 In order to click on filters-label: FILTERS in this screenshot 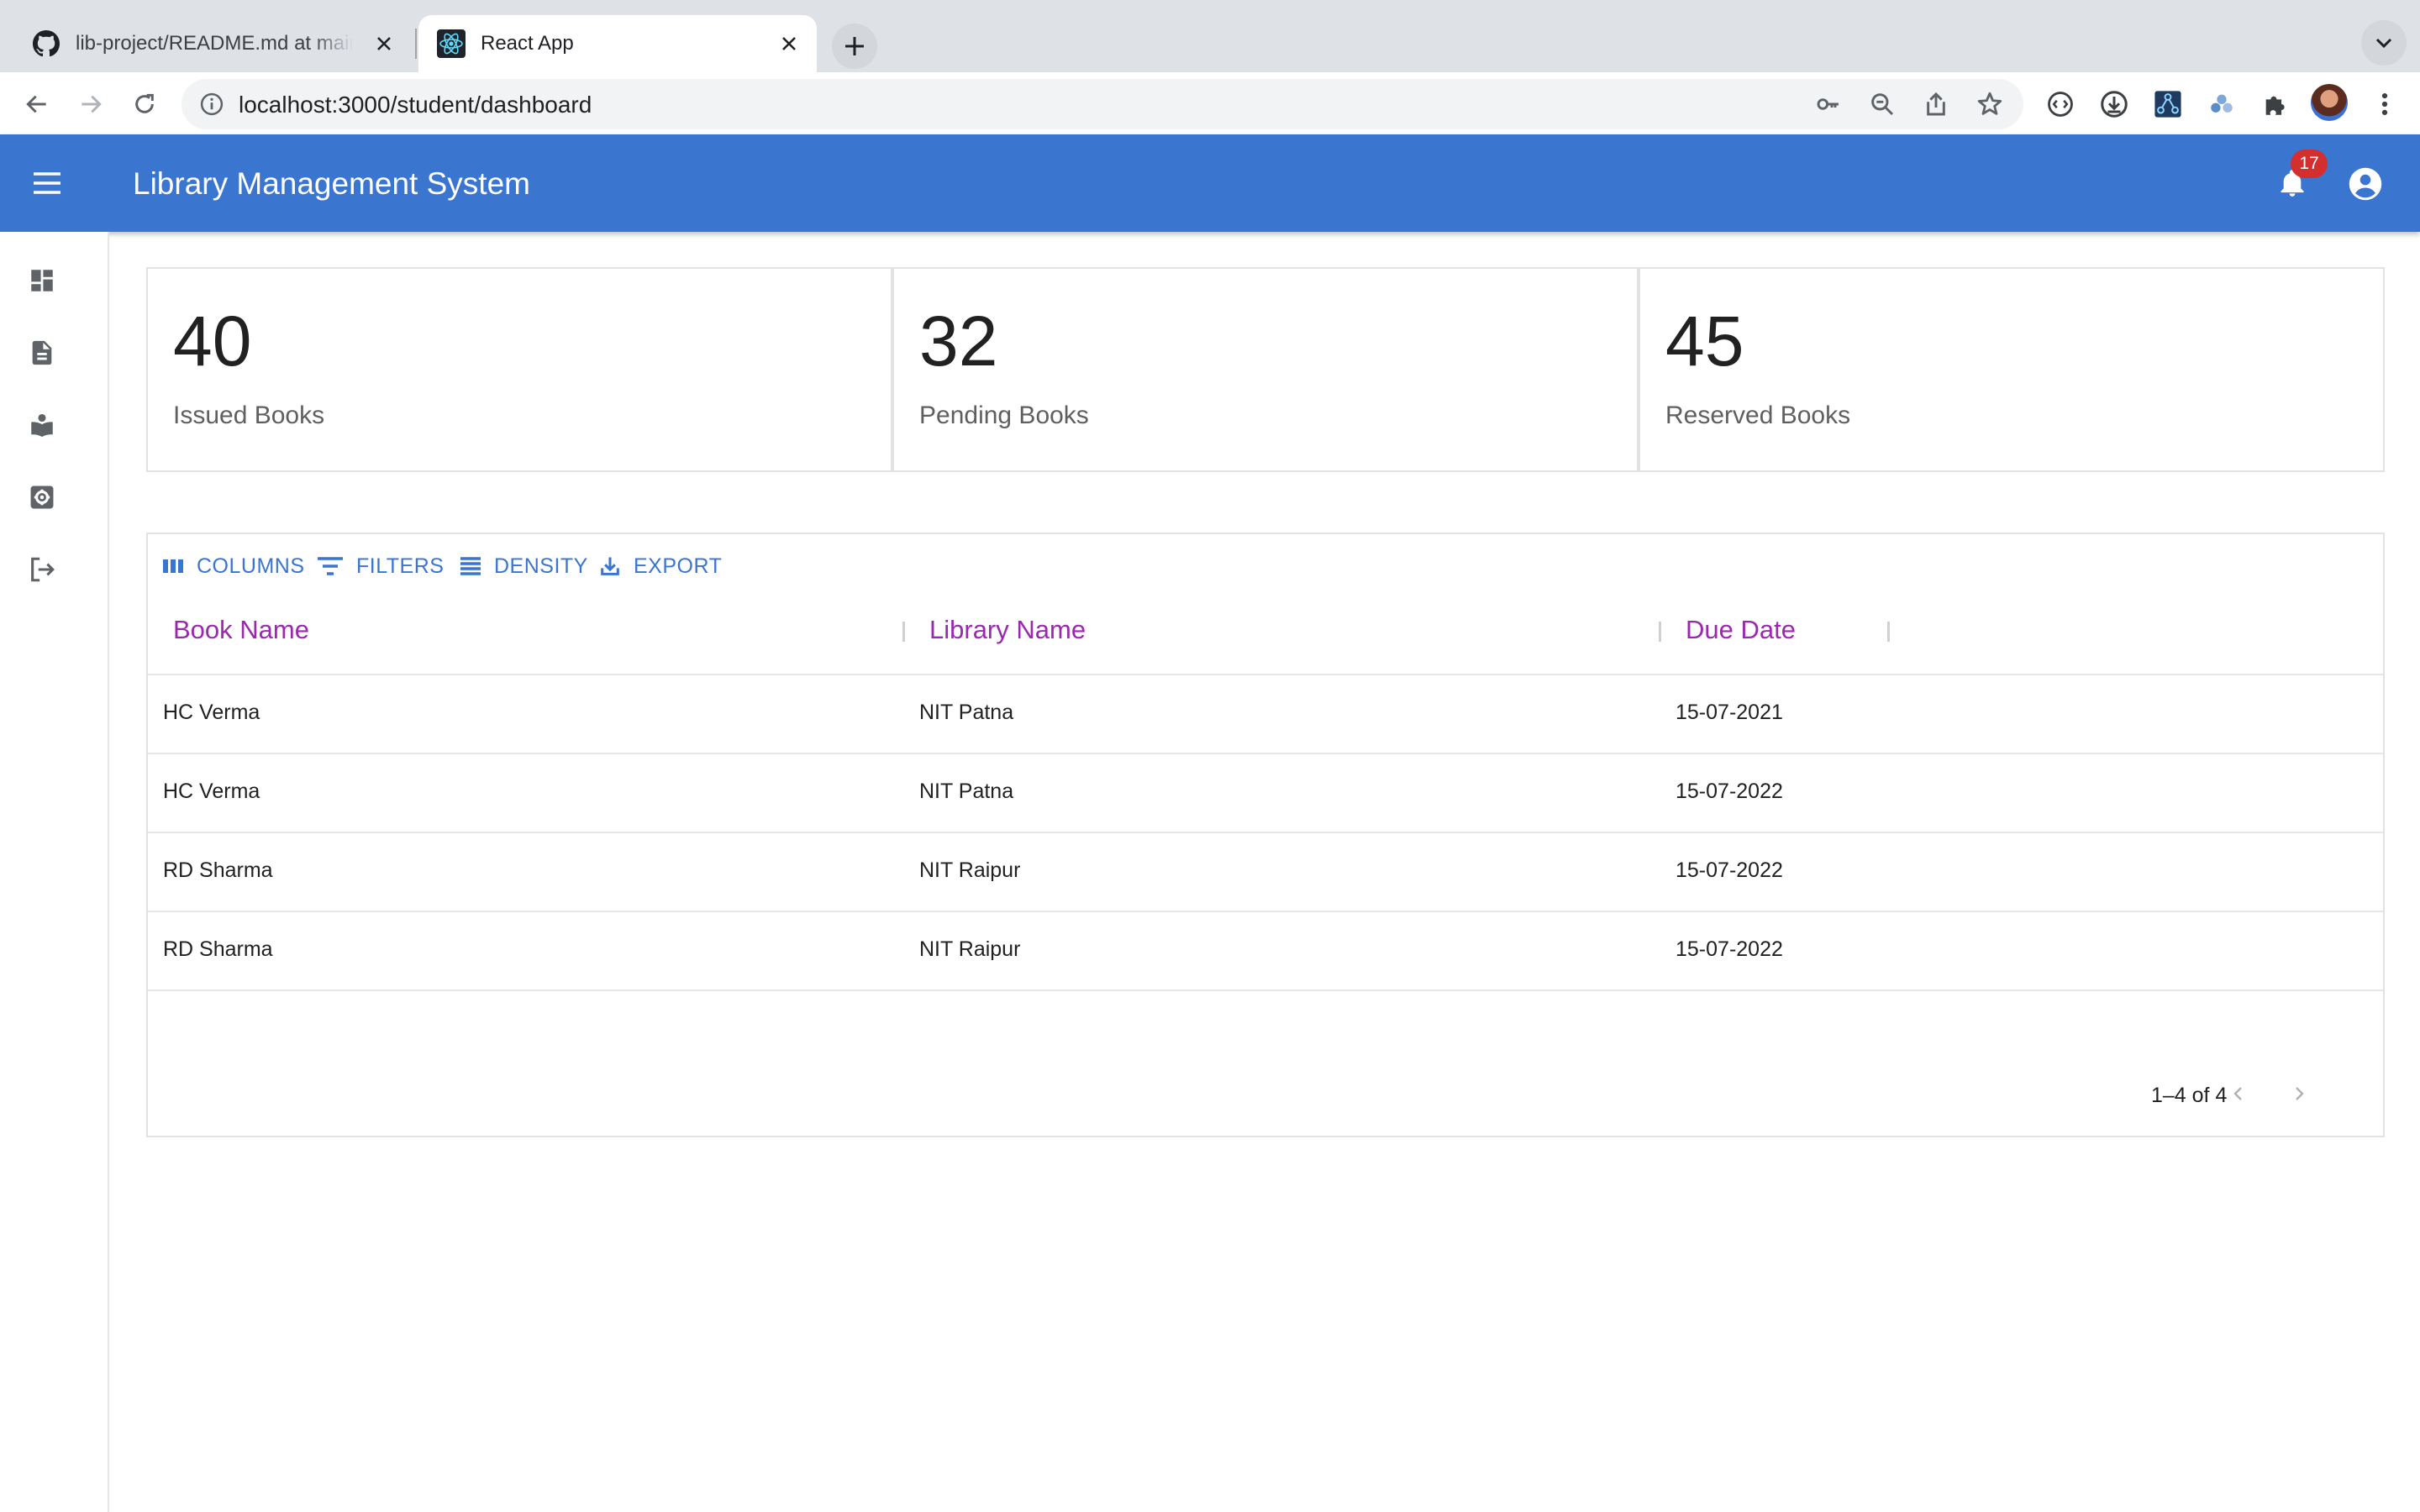, I will do `click(400, 566)`.